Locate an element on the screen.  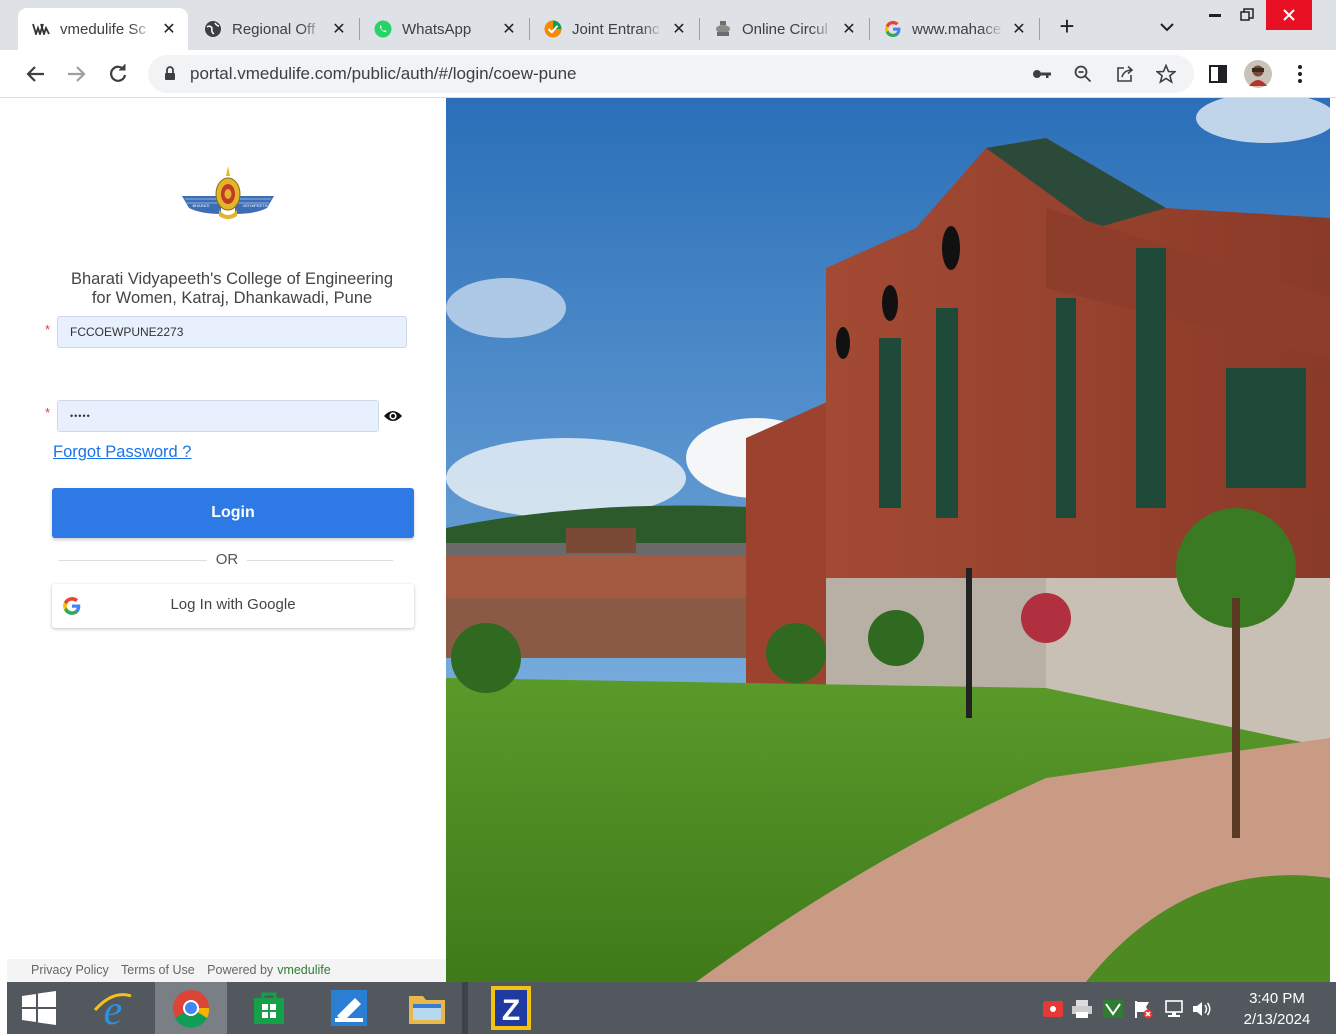
tab-online-circular: Online Circul ✕ is located at coordinates (784, 29).